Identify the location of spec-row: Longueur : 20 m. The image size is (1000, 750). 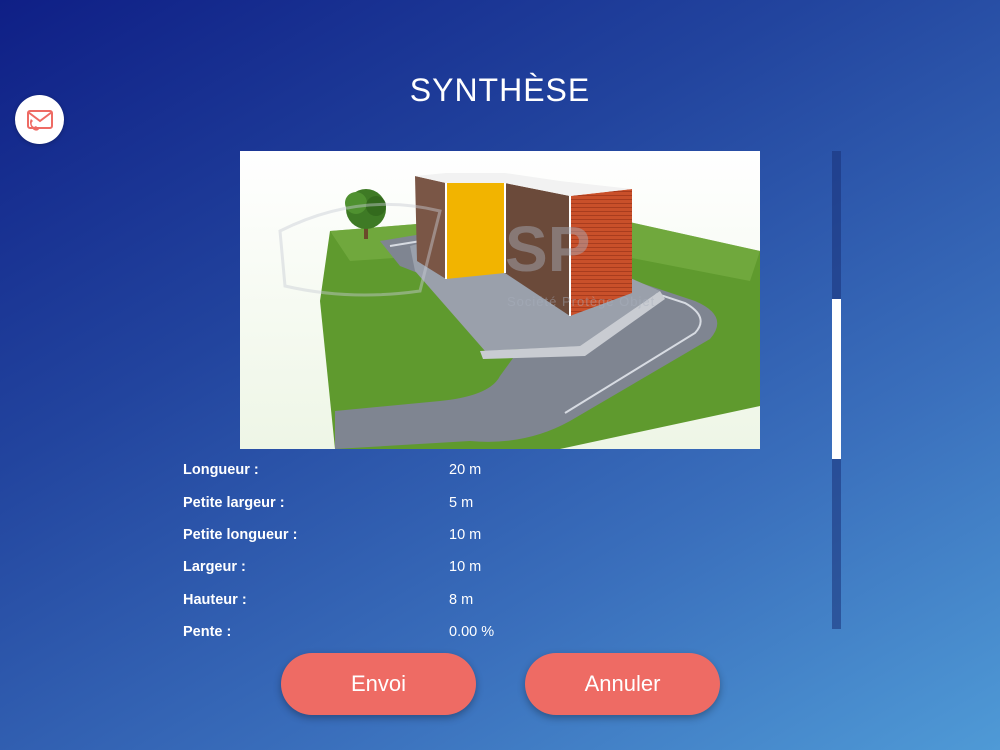
(463, 470).